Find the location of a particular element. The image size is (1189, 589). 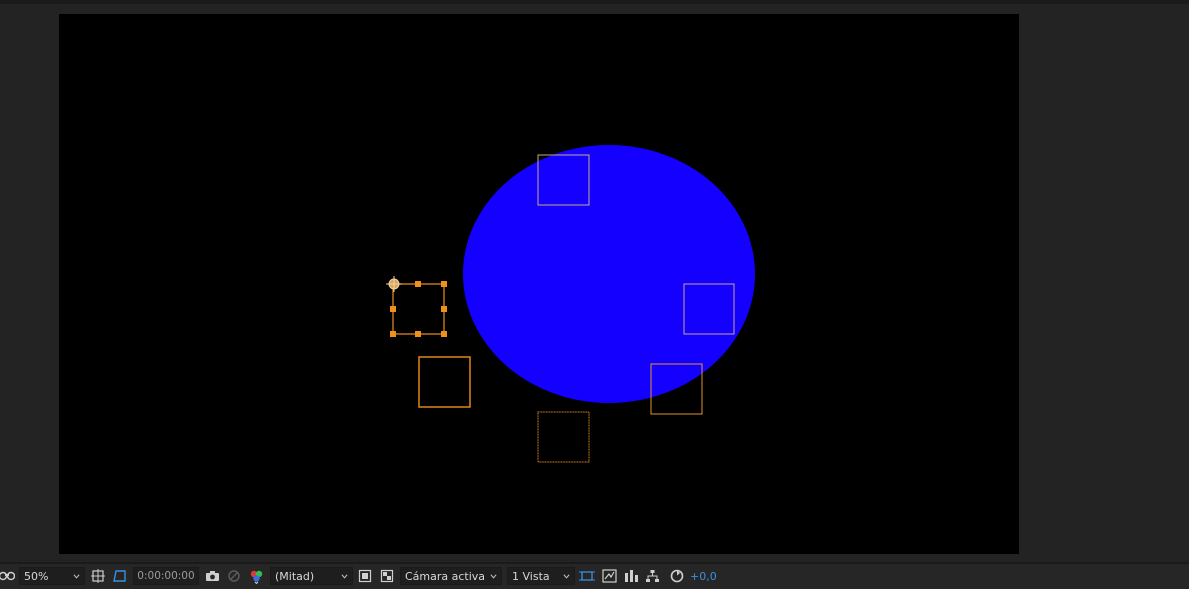

show-snapshot-icon is located at coordinates (234, 576).